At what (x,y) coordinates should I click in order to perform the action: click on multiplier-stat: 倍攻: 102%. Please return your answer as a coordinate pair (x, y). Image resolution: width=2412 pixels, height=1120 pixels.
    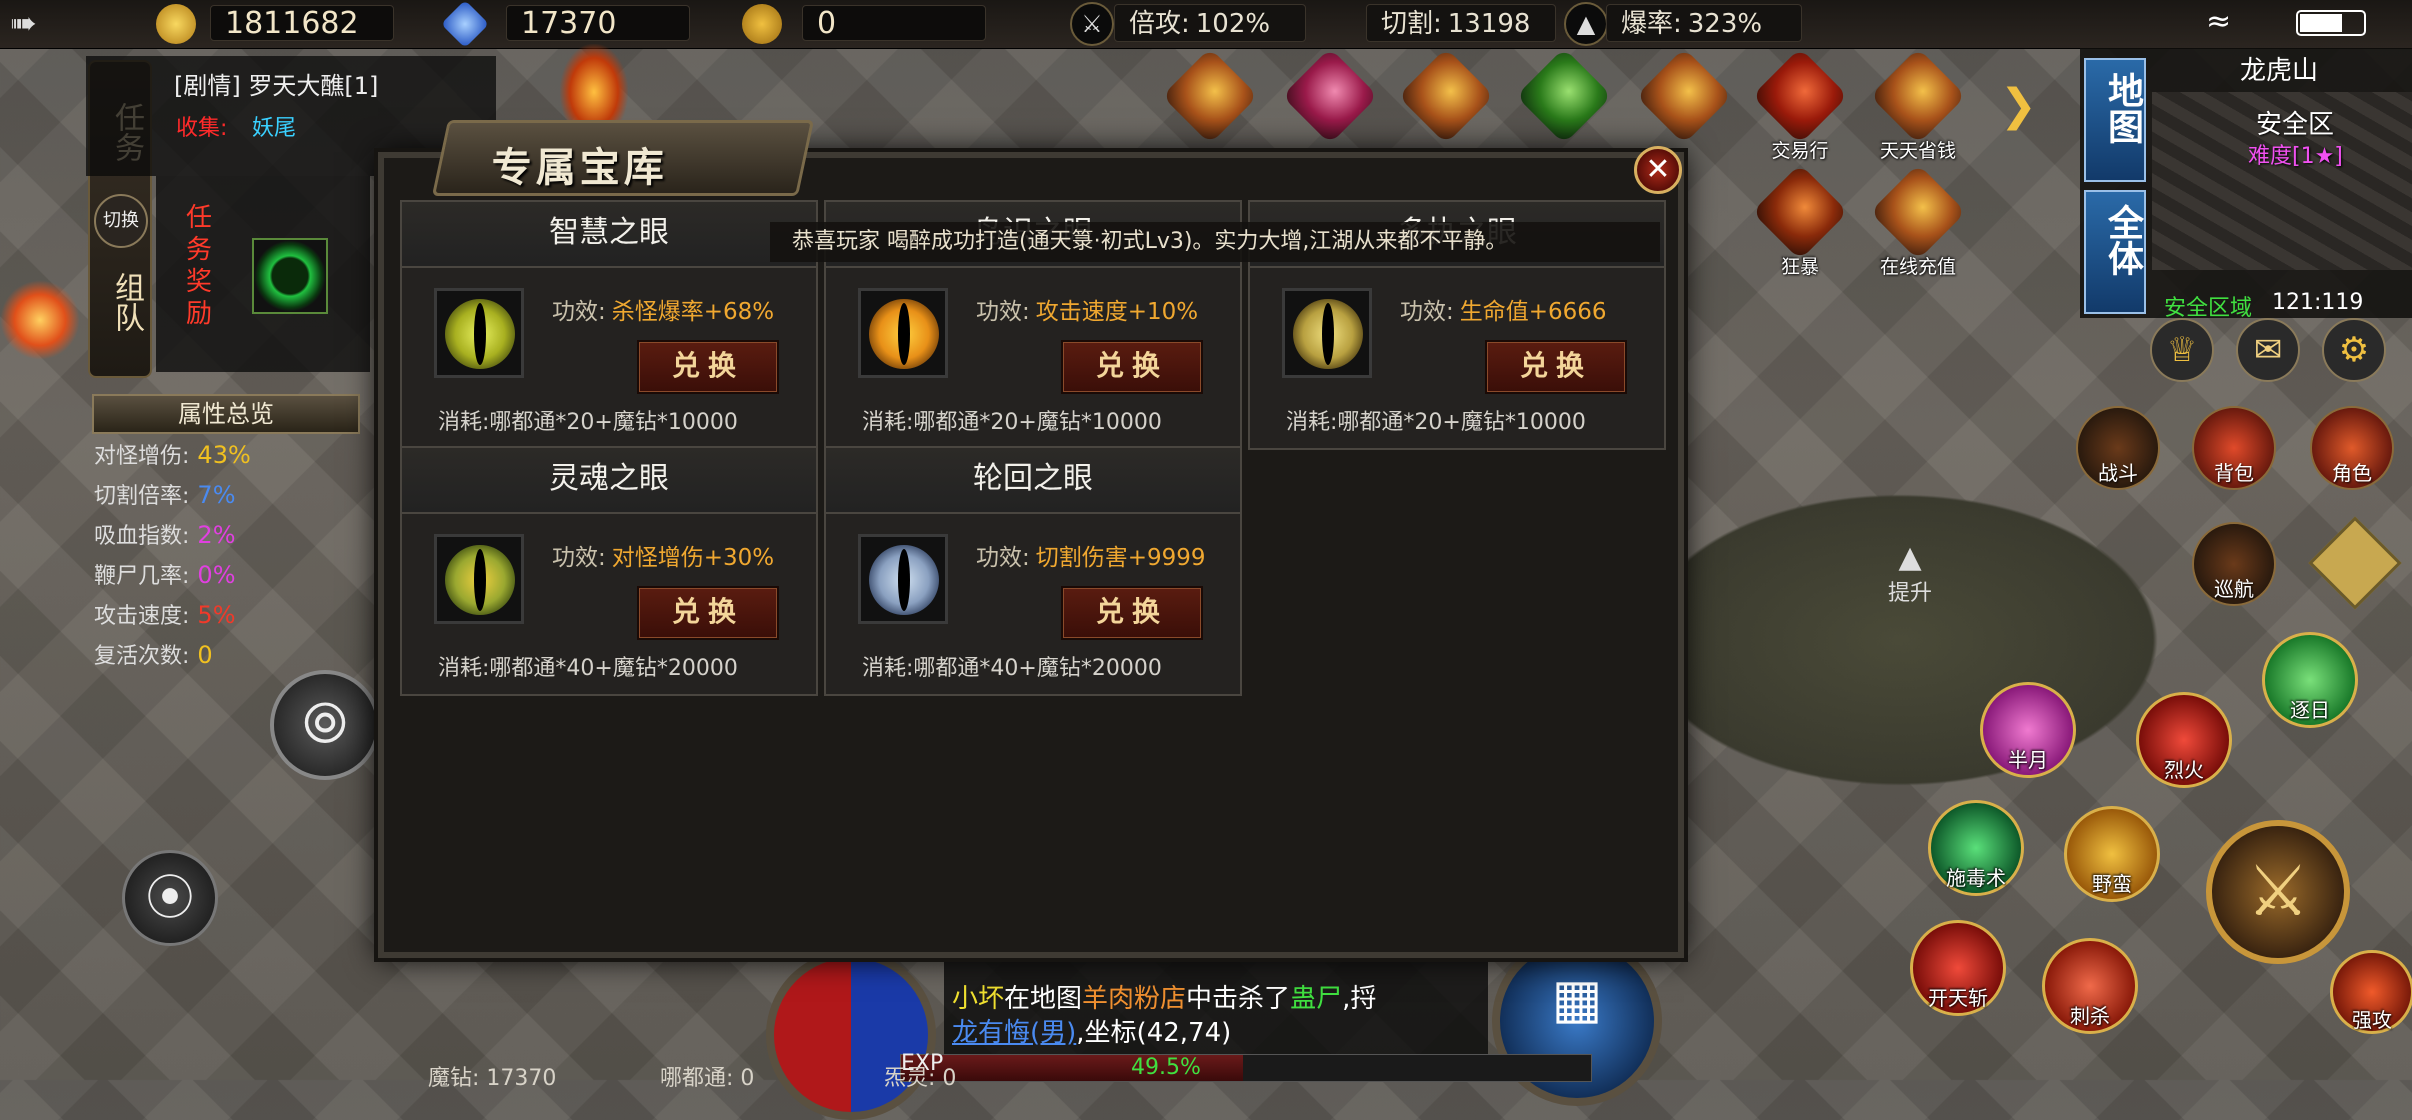
    Looking at the image, I should click on (1210, 23).